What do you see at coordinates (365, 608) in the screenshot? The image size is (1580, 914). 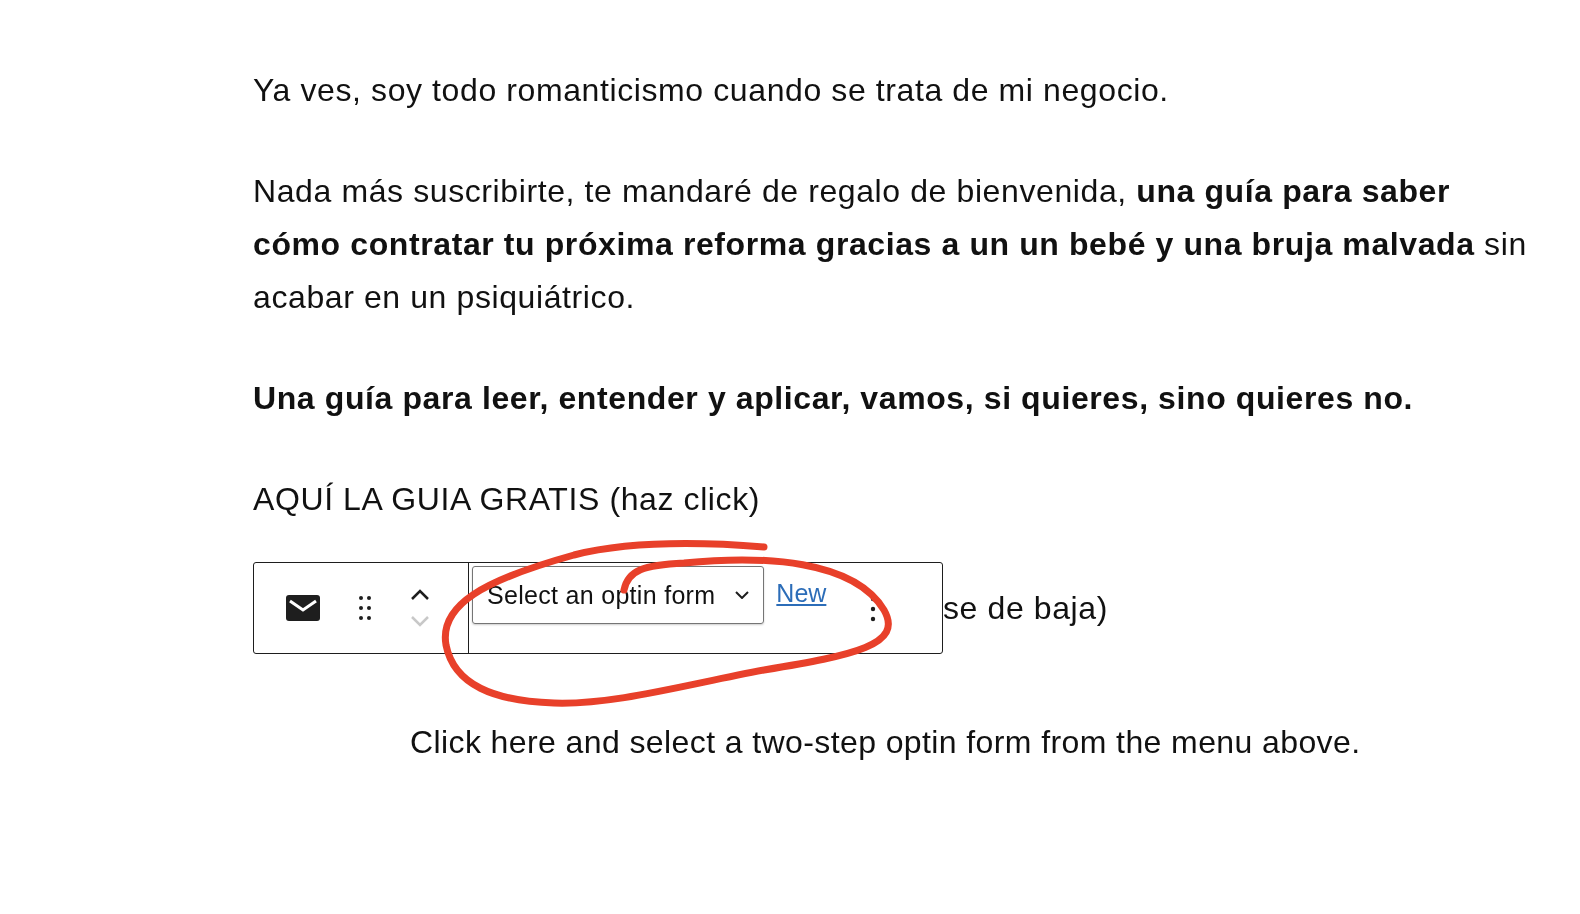 I see `drag-handle-icon` at bounding box center [365, 608].